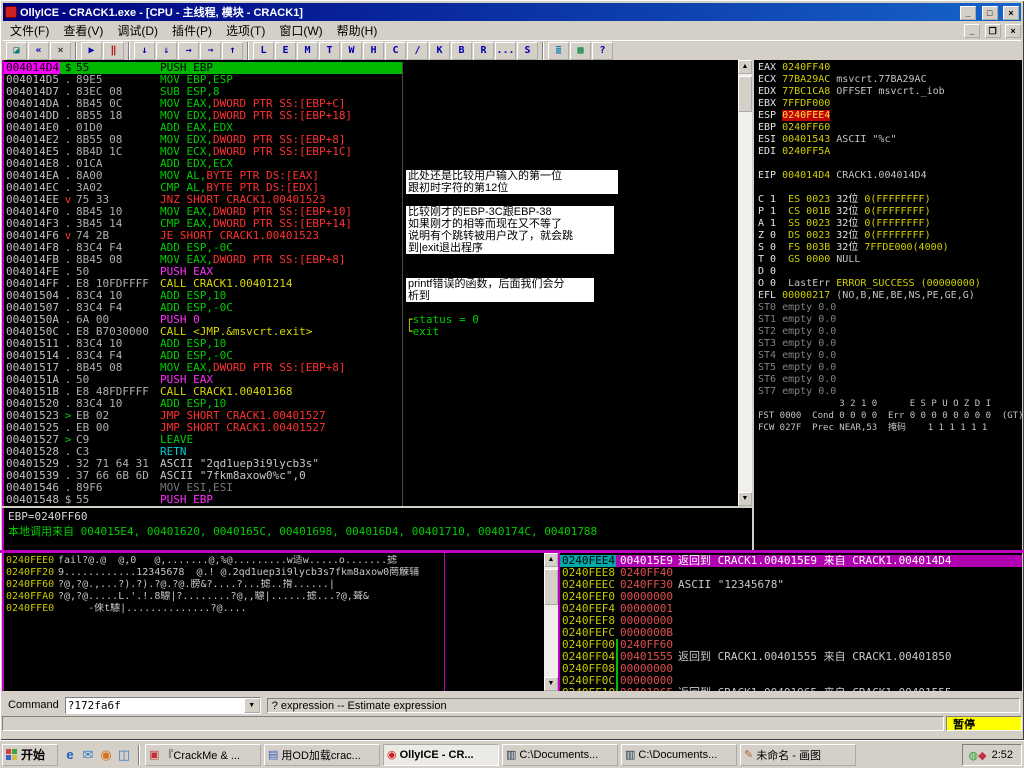 The width and height of the screenshot is (1024, 768). What do you see at coordinates (38, 50) in the screenshot?
I see `restart-button: «` at bounding box center [38, 50].